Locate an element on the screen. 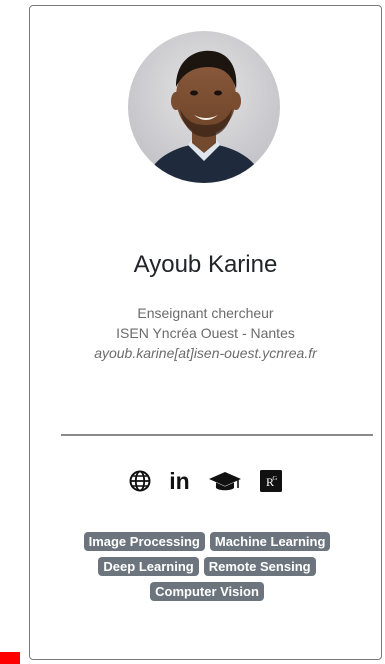 Image resolution: width=385 pixels, height=664 pixels. profile-organization: ISEN Yncréa Ouest - Nantes is located at coordinates (205, 333).